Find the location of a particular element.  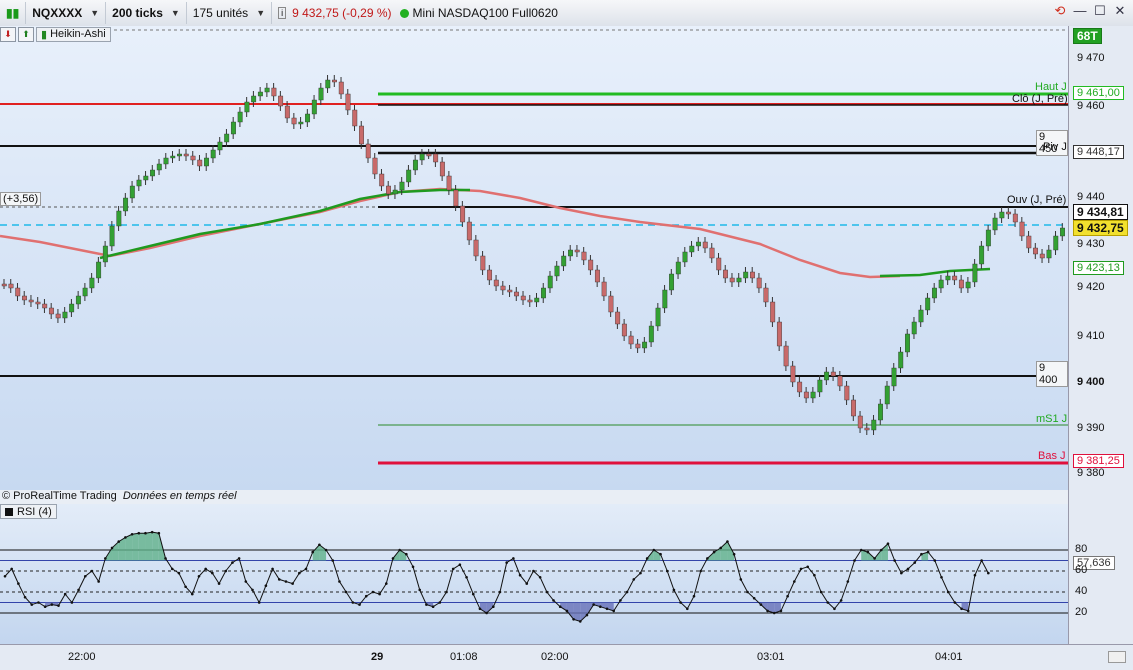

instrument-selector: NQXXXX ▼ is located at coordinates (66, 13).